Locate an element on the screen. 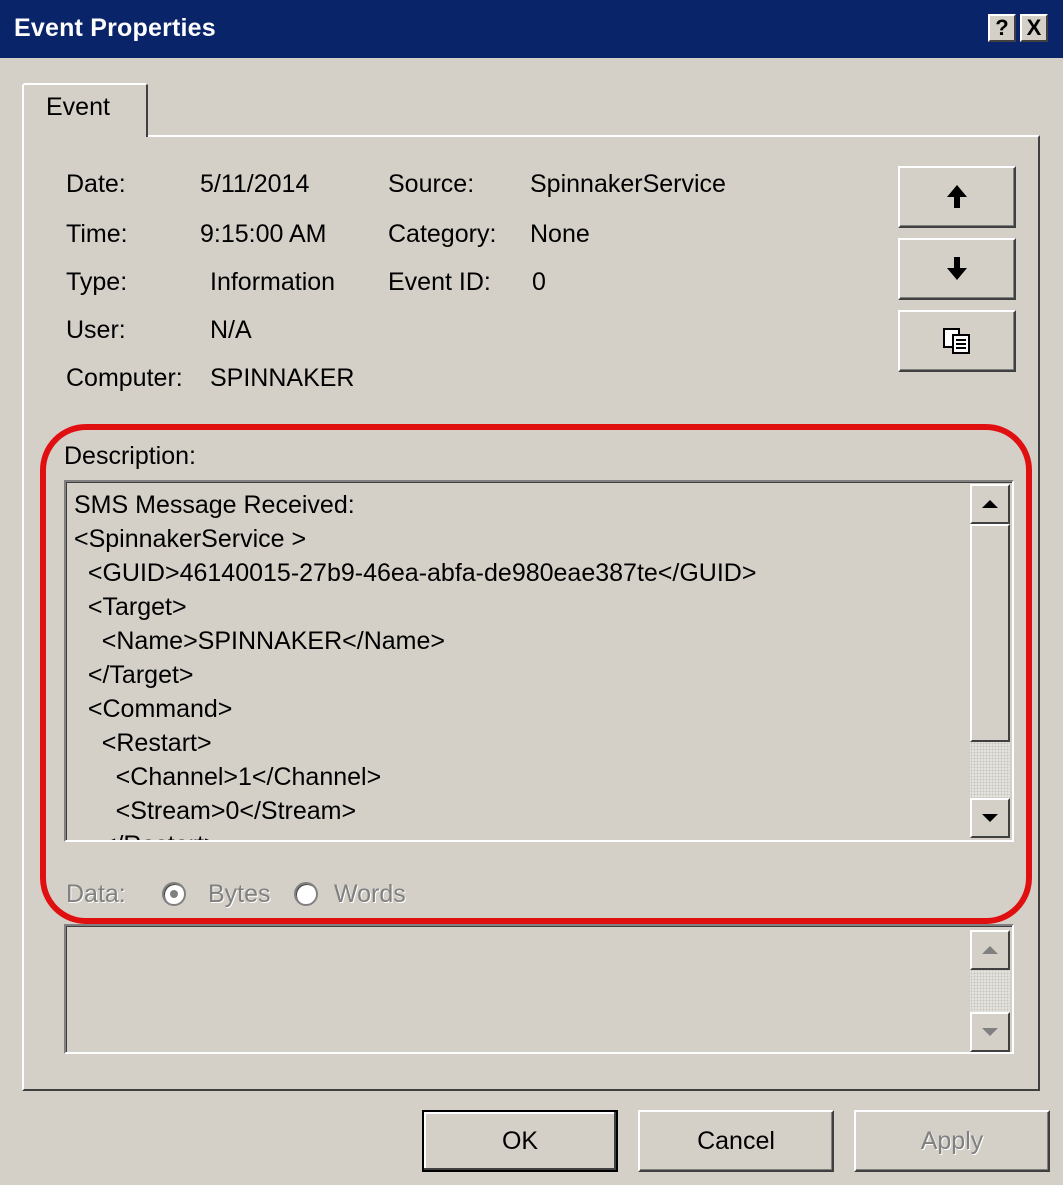  close-button: X is located at coordinates (1034, 28).